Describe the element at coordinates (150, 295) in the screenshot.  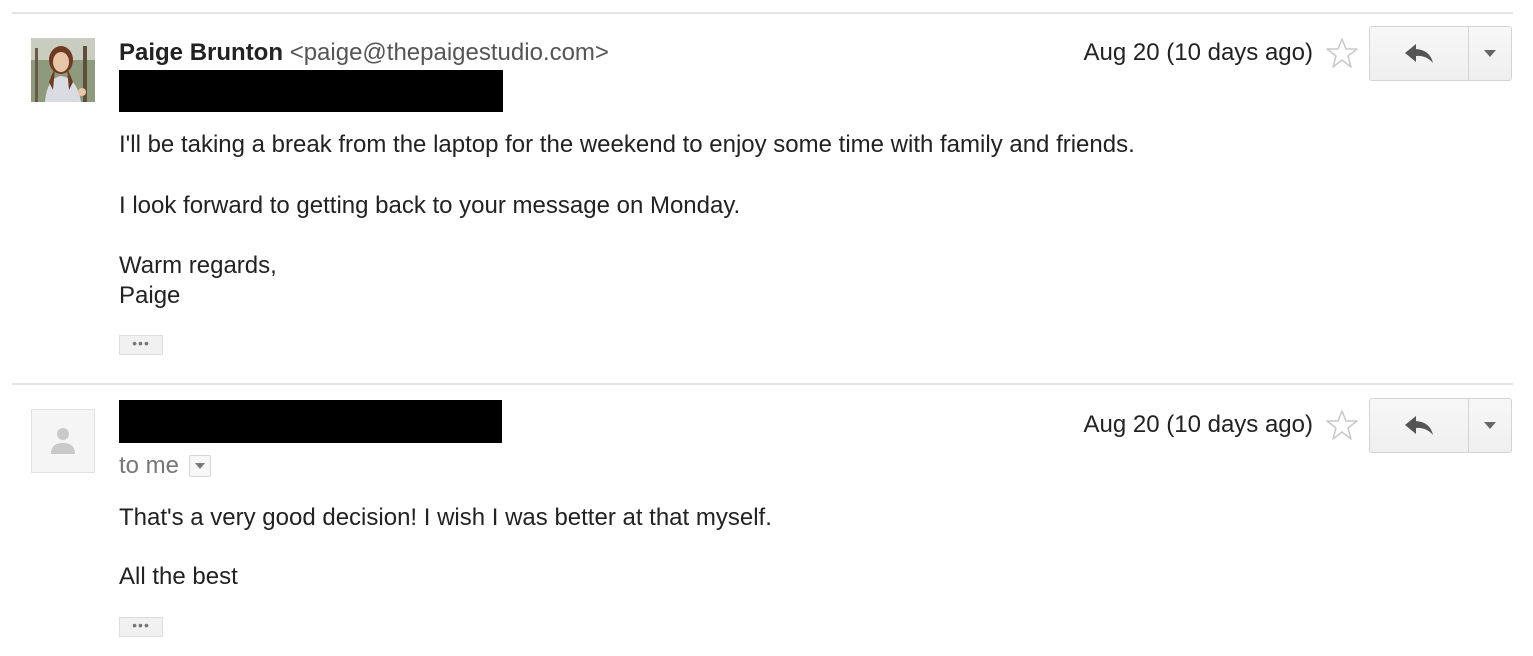
I see `message-body-line: Paige` at that location.